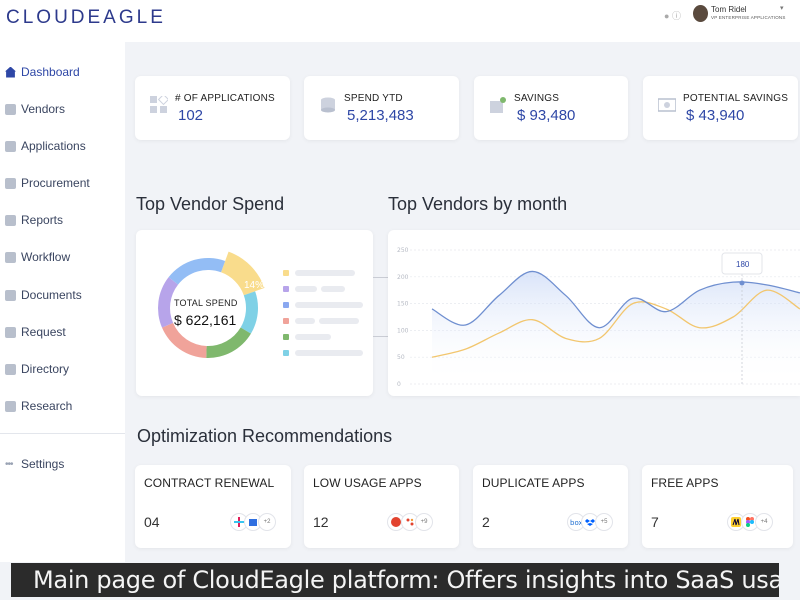 This screenshot has height=600, width=800. What do you see at coordinates (209, 483) in the screenshot?
I see `opt-card-label: CONTRACT RENEWAL` at bounding box center [209, 483].